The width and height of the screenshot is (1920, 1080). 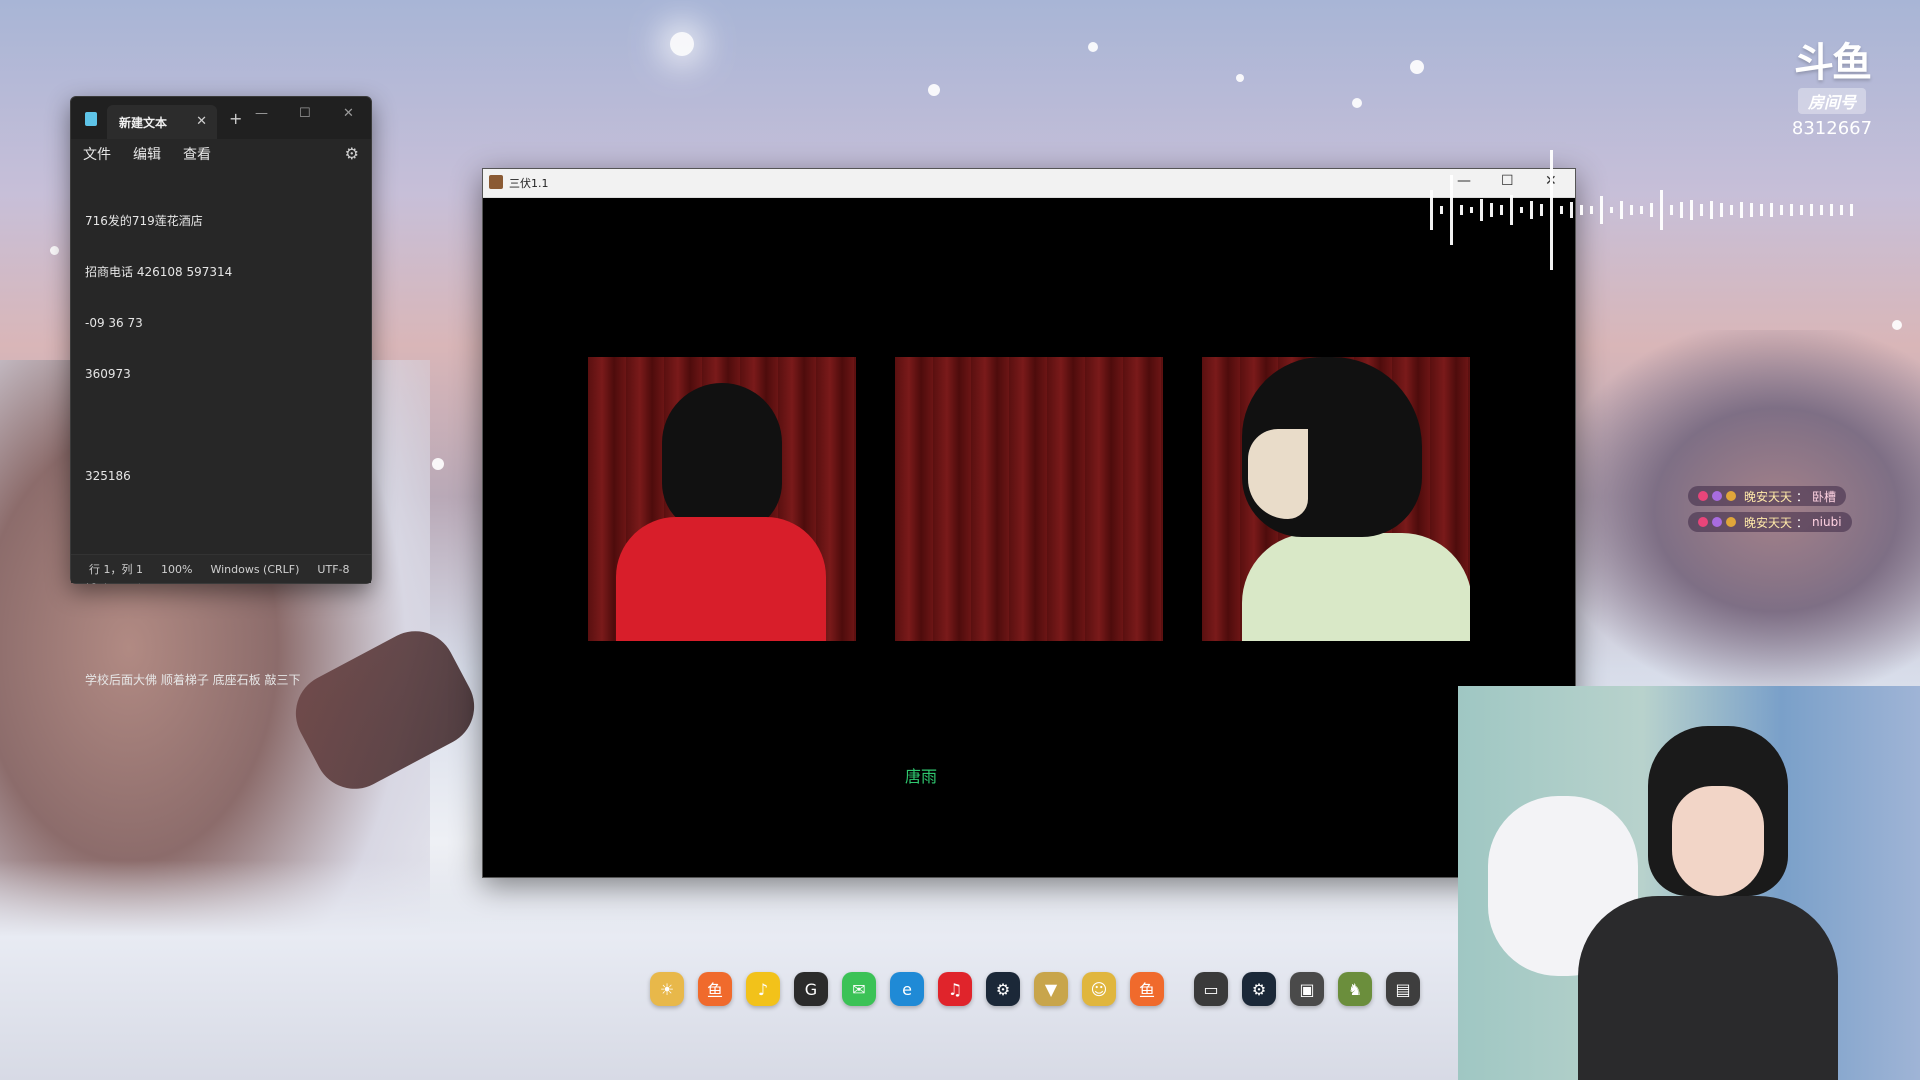 I want to click on danmaku-message: 晚安天天 ： niubi, so click(x=1770, y=522).